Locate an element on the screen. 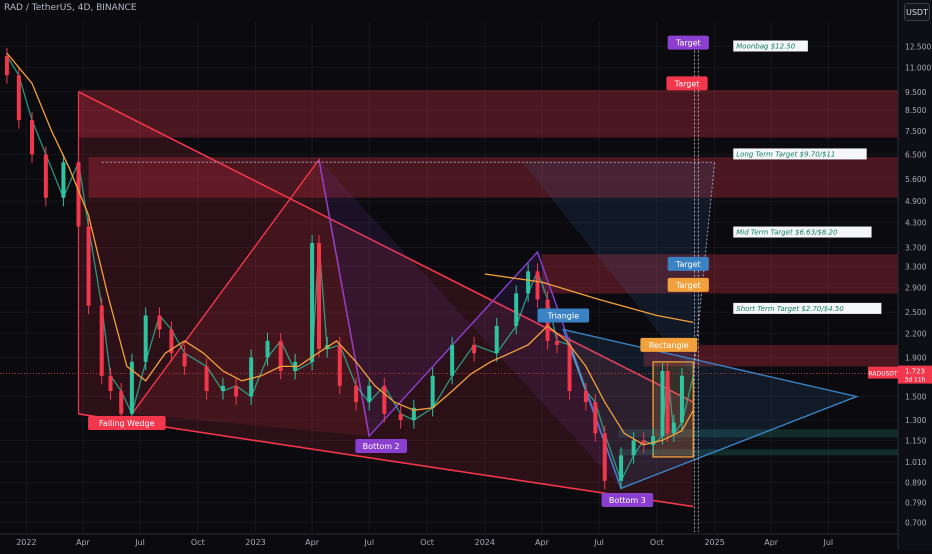 The height and width of the screenshot is (554, 932). target-annotation: Mid Term Target $6.63/$8.20 is located at coordinates (787, 233).